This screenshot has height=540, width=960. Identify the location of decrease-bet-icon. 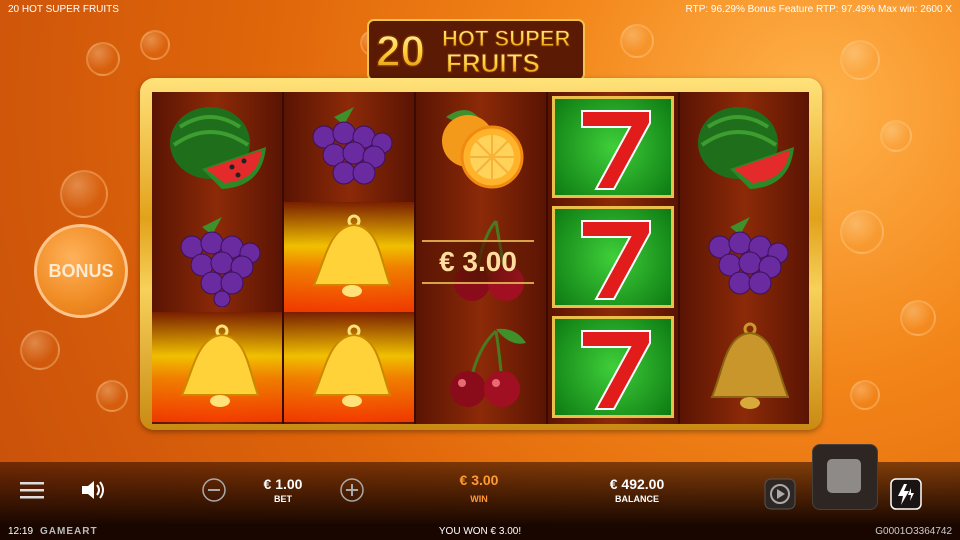
(214, 490).